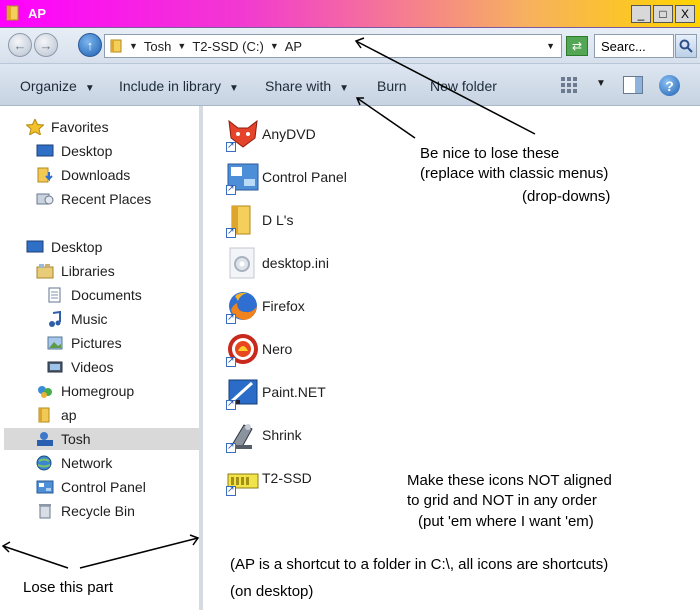 The image size is (700, 610). What do you see at coordinates (601, 83) in the screenshot?
I see `view-dropdown-icon: ▼` at bounding box center [601, 83].